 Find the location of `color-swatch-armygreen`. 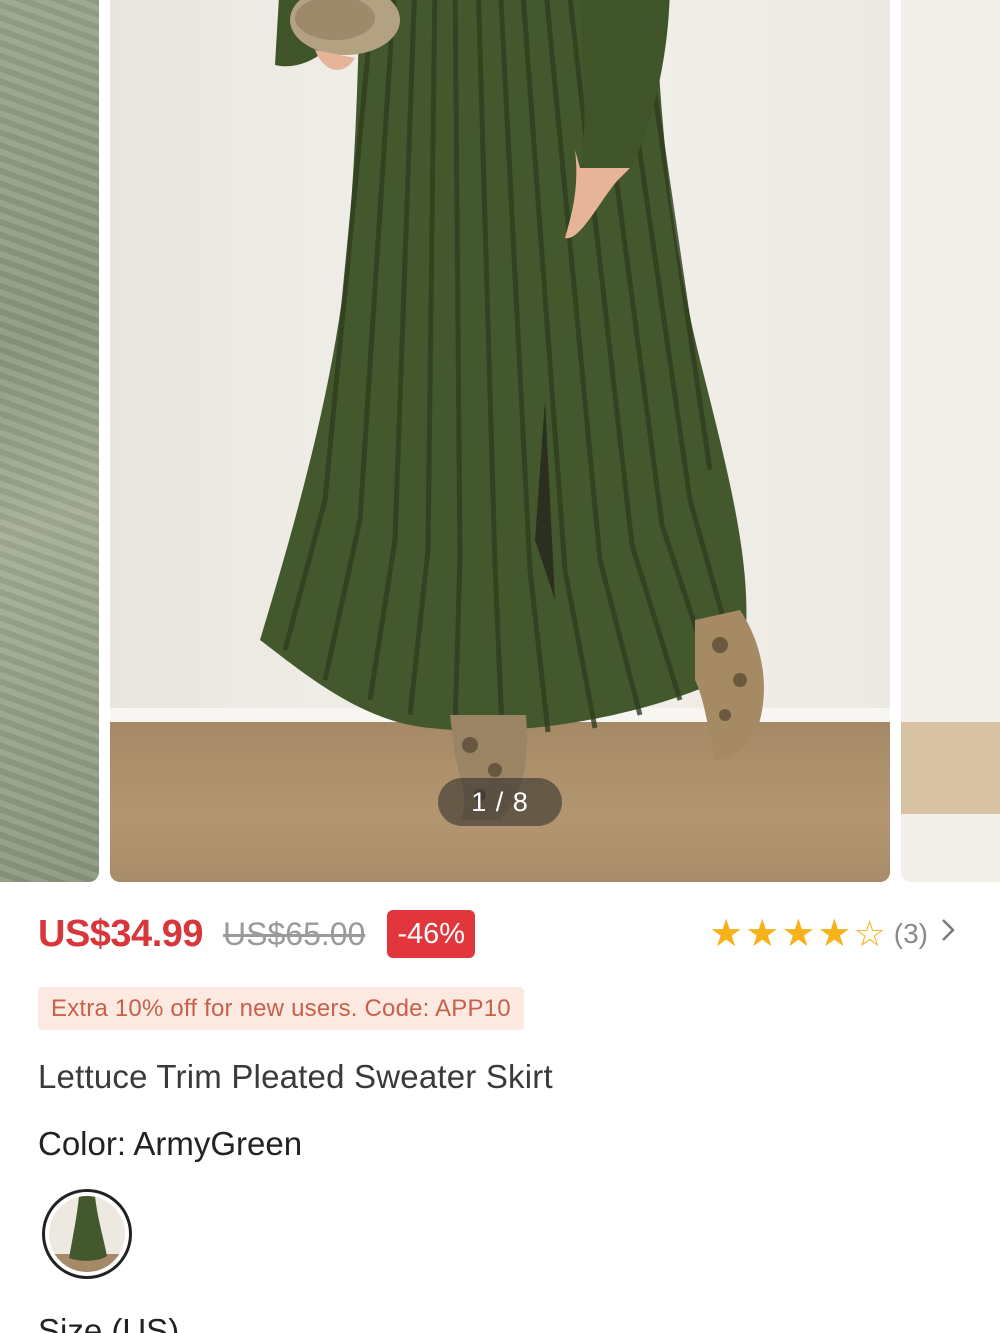

color-swatch-armygreen is located at coordinates (87, 1234).